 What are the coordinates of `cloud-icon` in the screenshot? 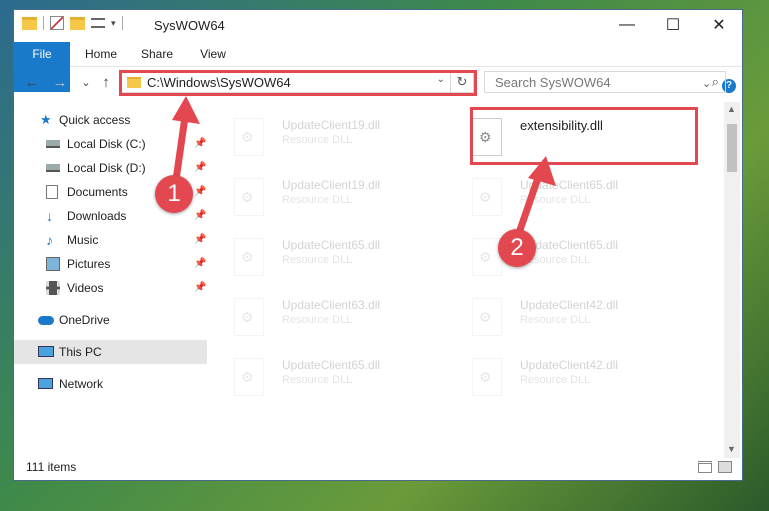 It's located at (46, 320).